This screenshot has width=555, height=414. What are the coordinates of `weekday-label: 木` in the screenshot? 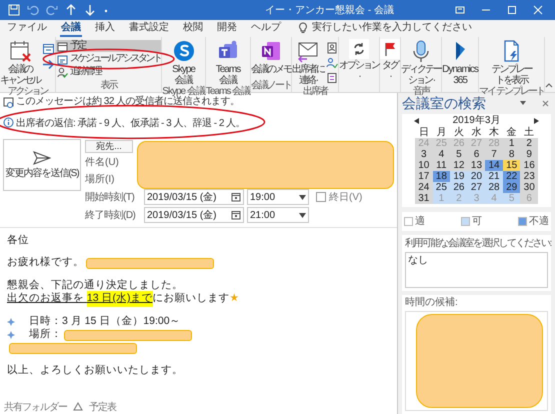 It's located at (494, 132).